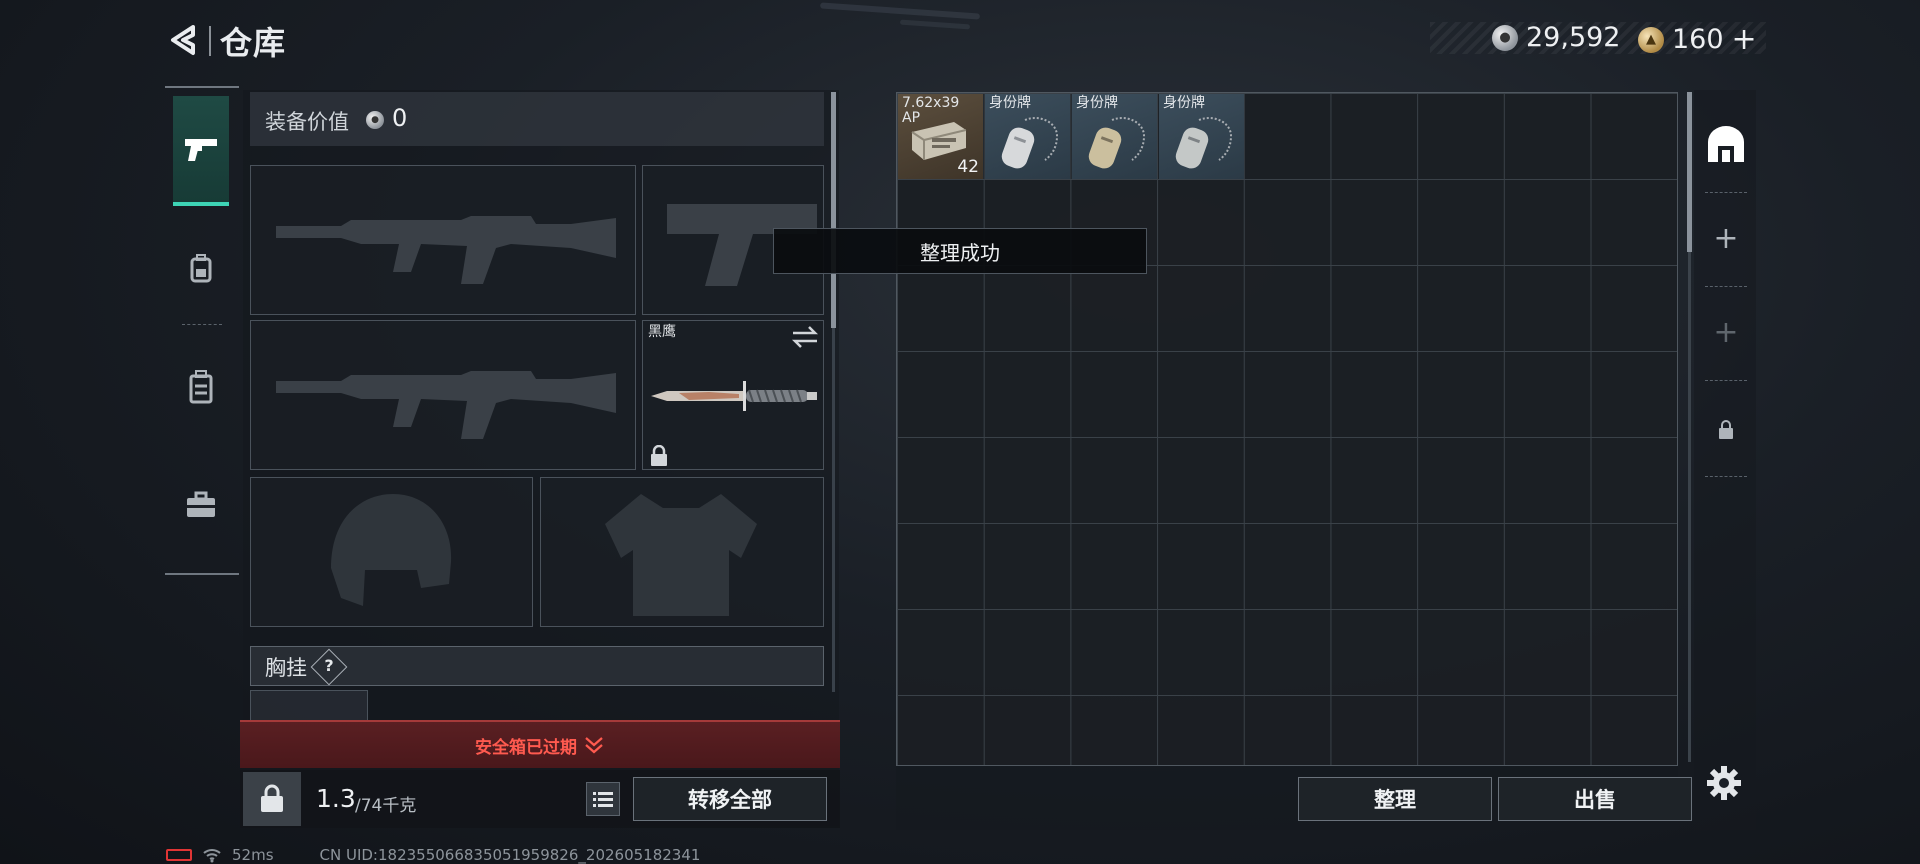 This screenshot has width=1920, height=864. What do you see at coordinates (1744, 39) in the screenshot?
I see `add-currency-button: +` at bounding box center [1744, 39].